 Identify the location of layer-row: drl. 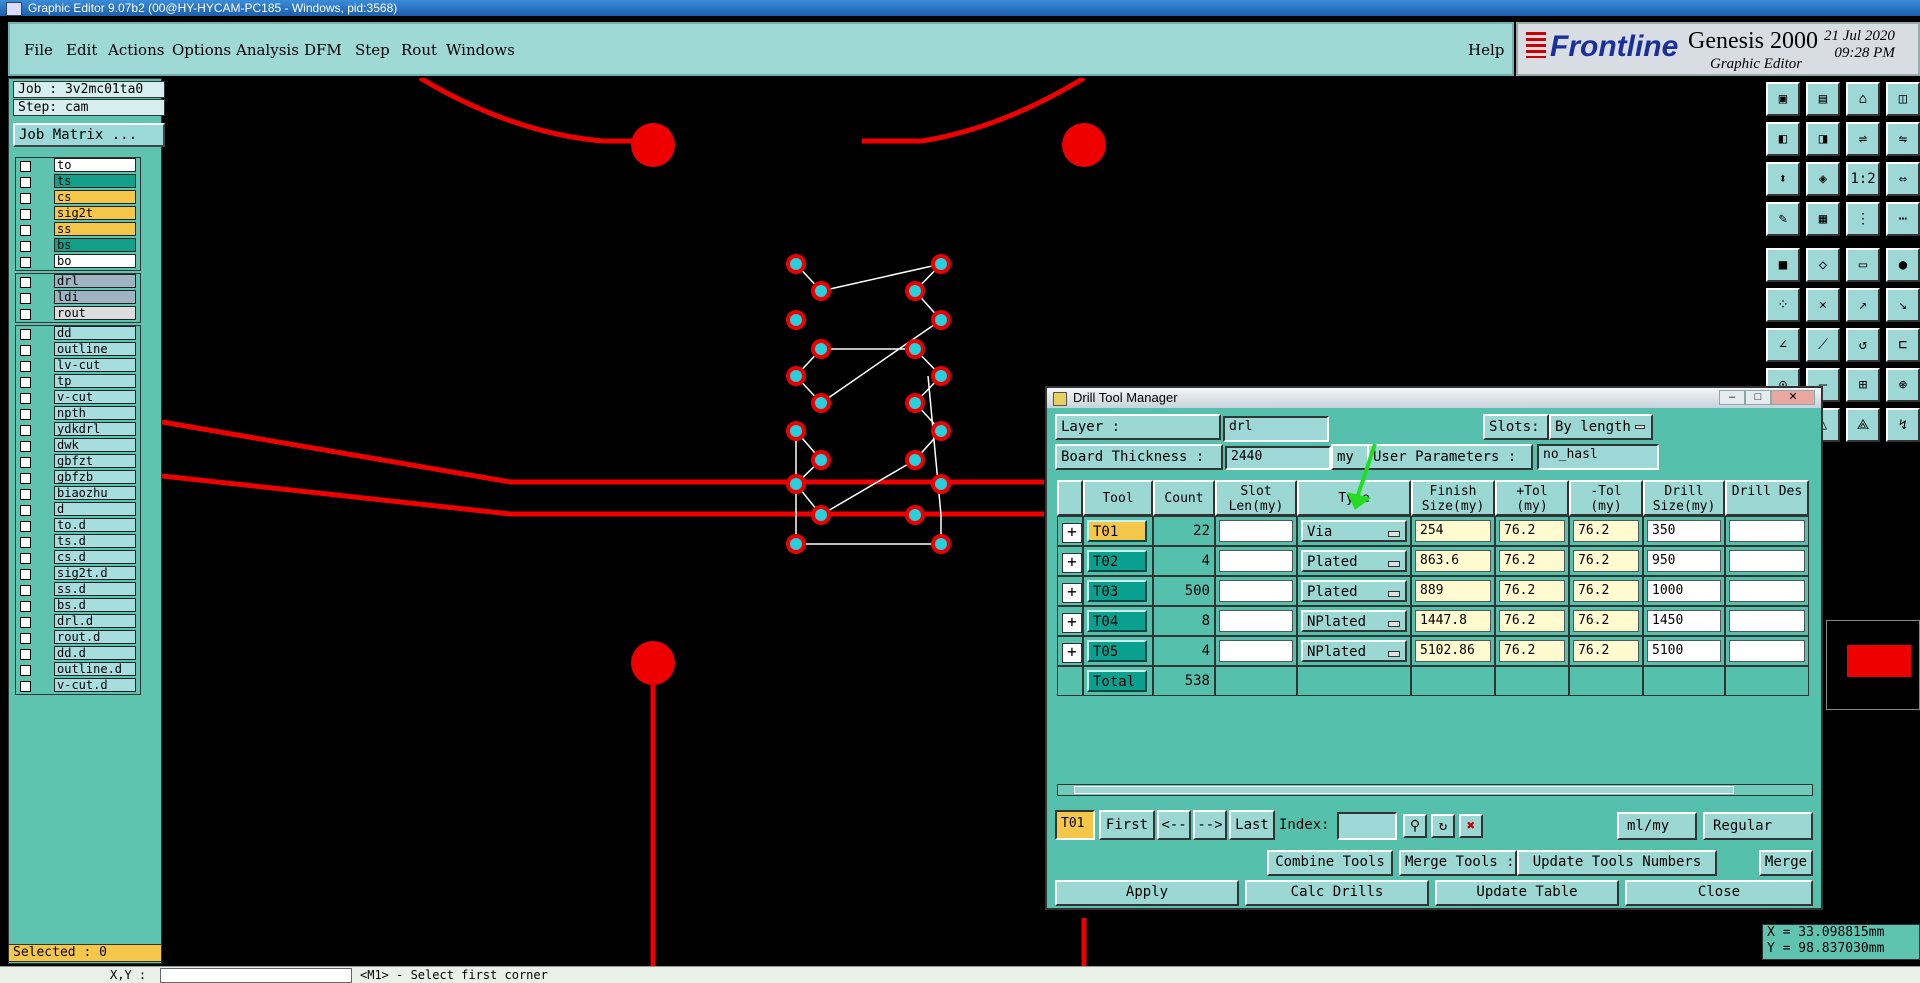
(78, 282).